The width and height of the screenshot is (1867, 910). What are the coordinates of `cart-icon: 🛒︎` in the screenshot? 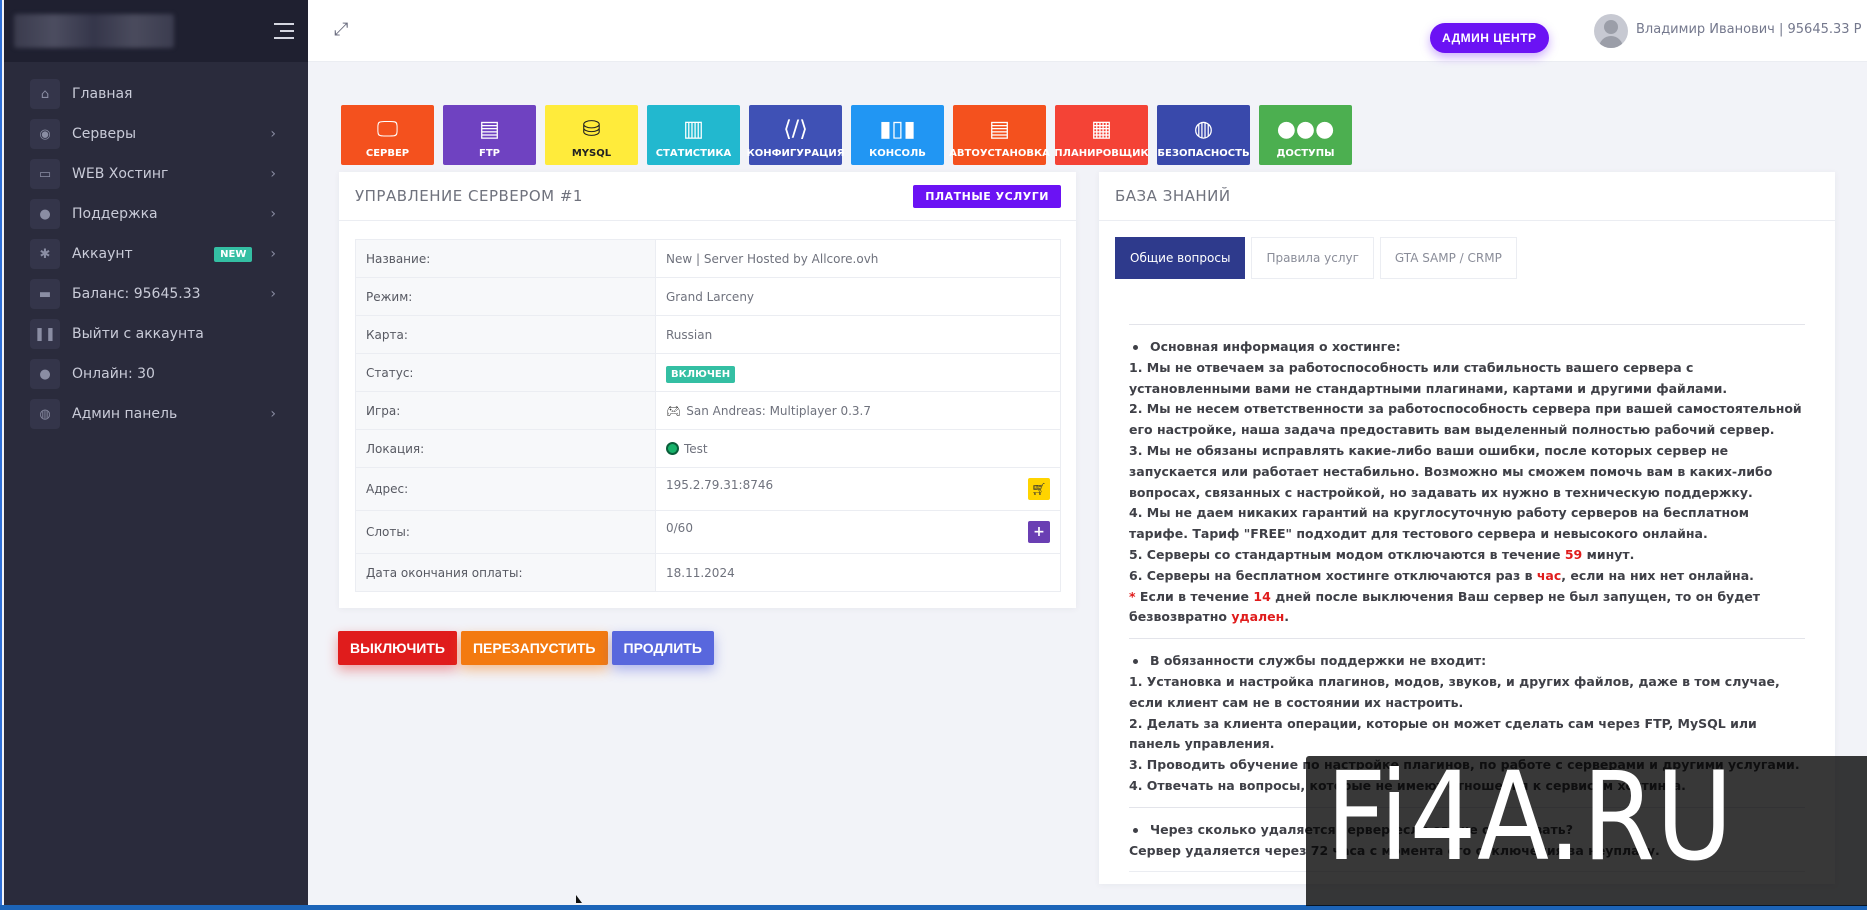 It's located at (1039, 489).